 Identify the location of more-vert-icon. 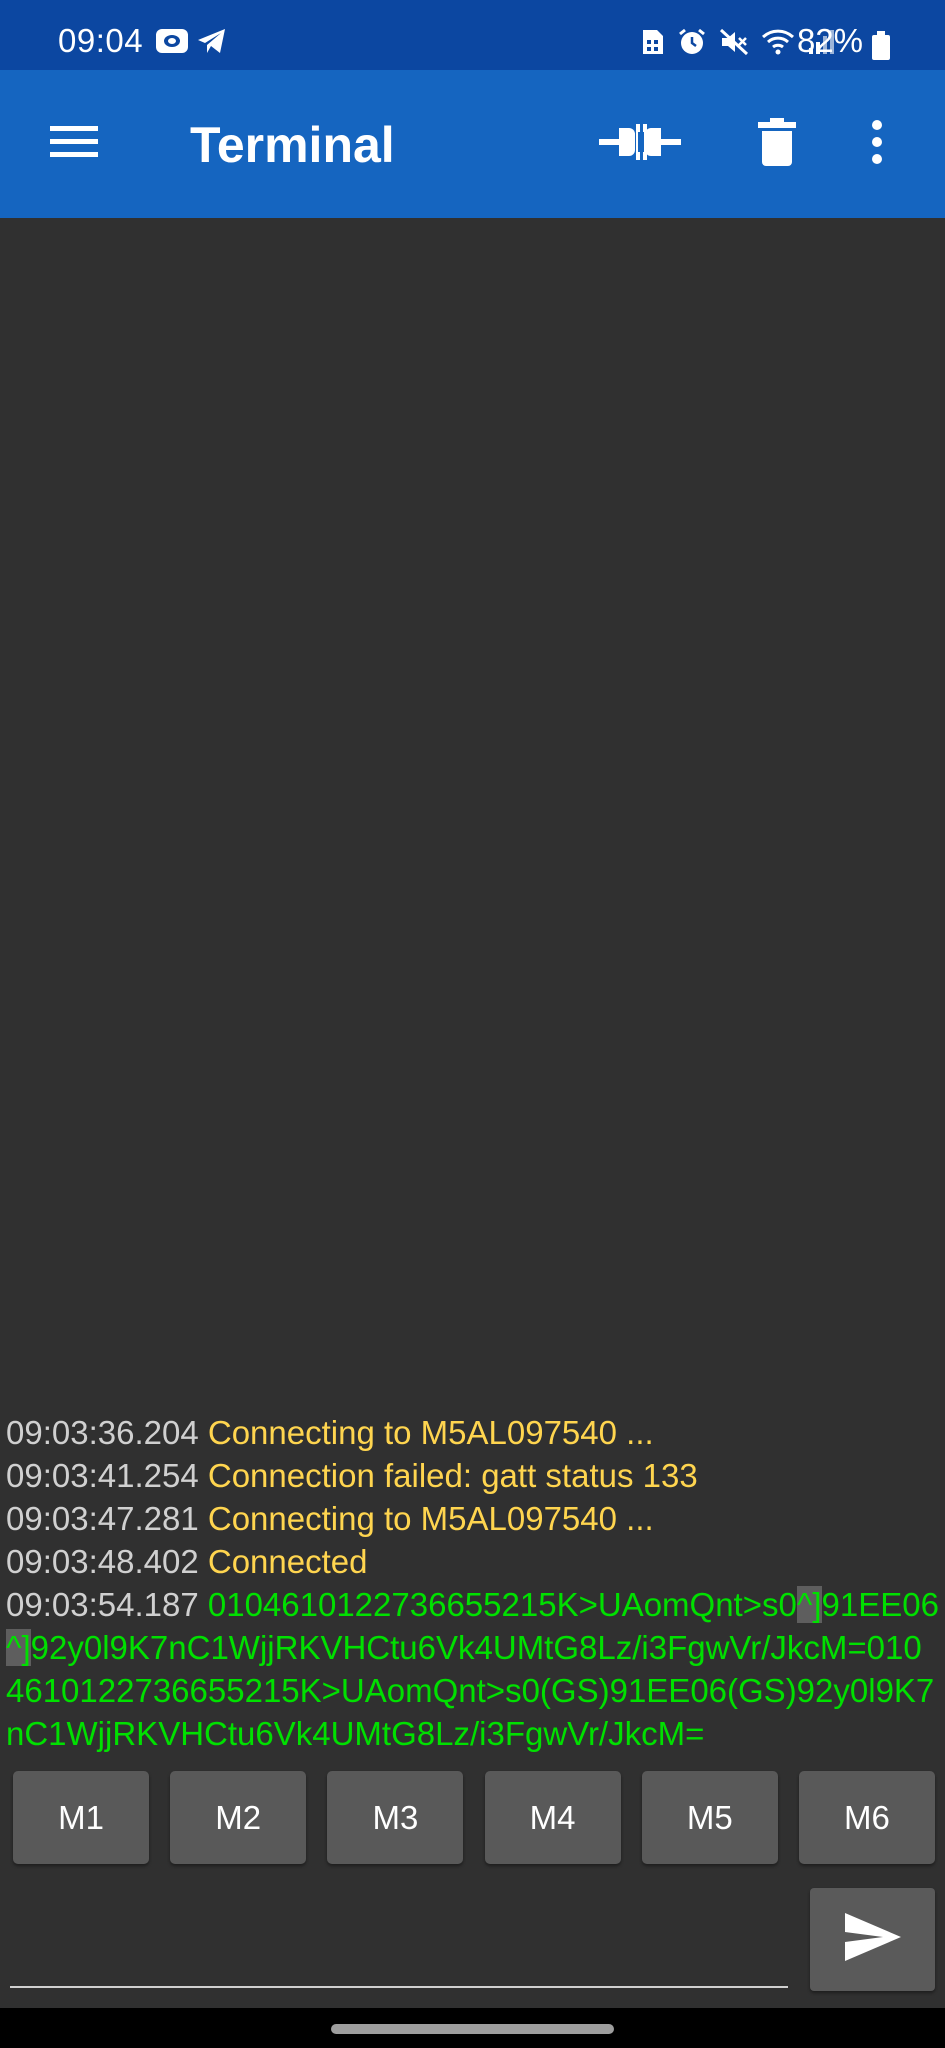
(877, 144).